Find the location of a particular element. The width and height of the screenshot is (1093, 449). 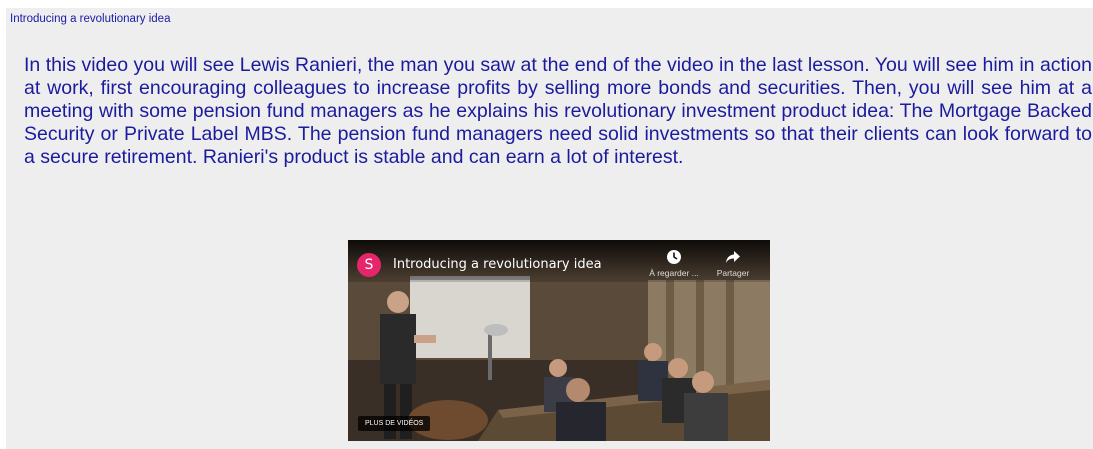

share-label: Partager is located at coordinates (733, 273).